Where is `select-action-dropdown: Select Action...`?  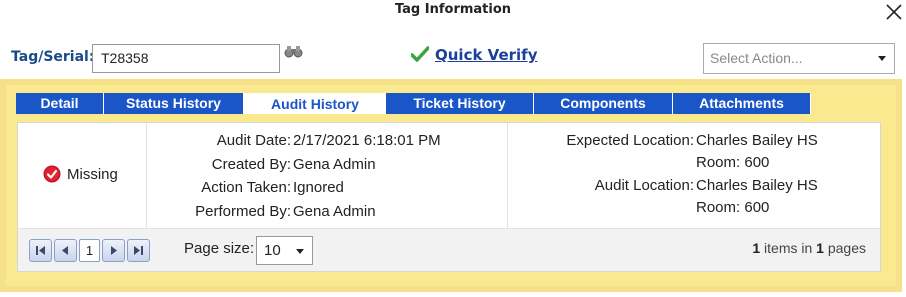 select-action-dropdown: Select Action... is located at coordinates (799, 58).